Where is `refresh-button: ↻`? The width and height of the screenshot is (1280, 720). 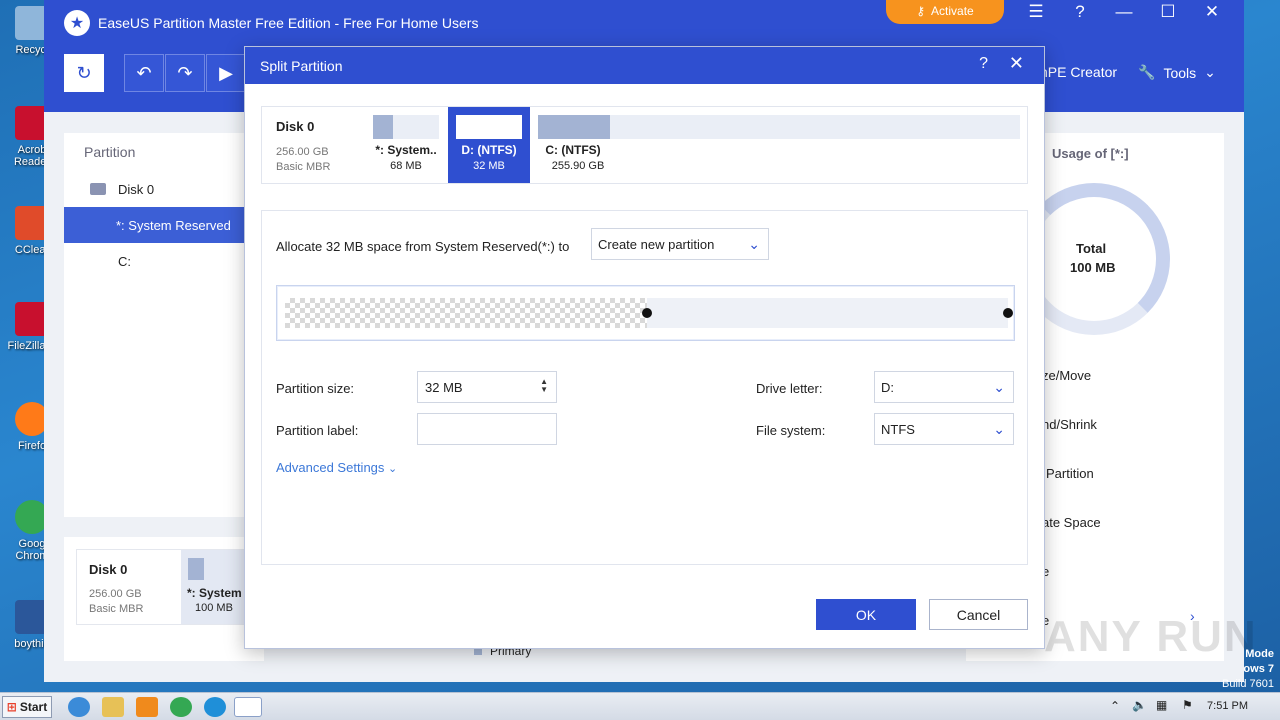 refresh-button: ↻ is located at coordinates (84, 73).